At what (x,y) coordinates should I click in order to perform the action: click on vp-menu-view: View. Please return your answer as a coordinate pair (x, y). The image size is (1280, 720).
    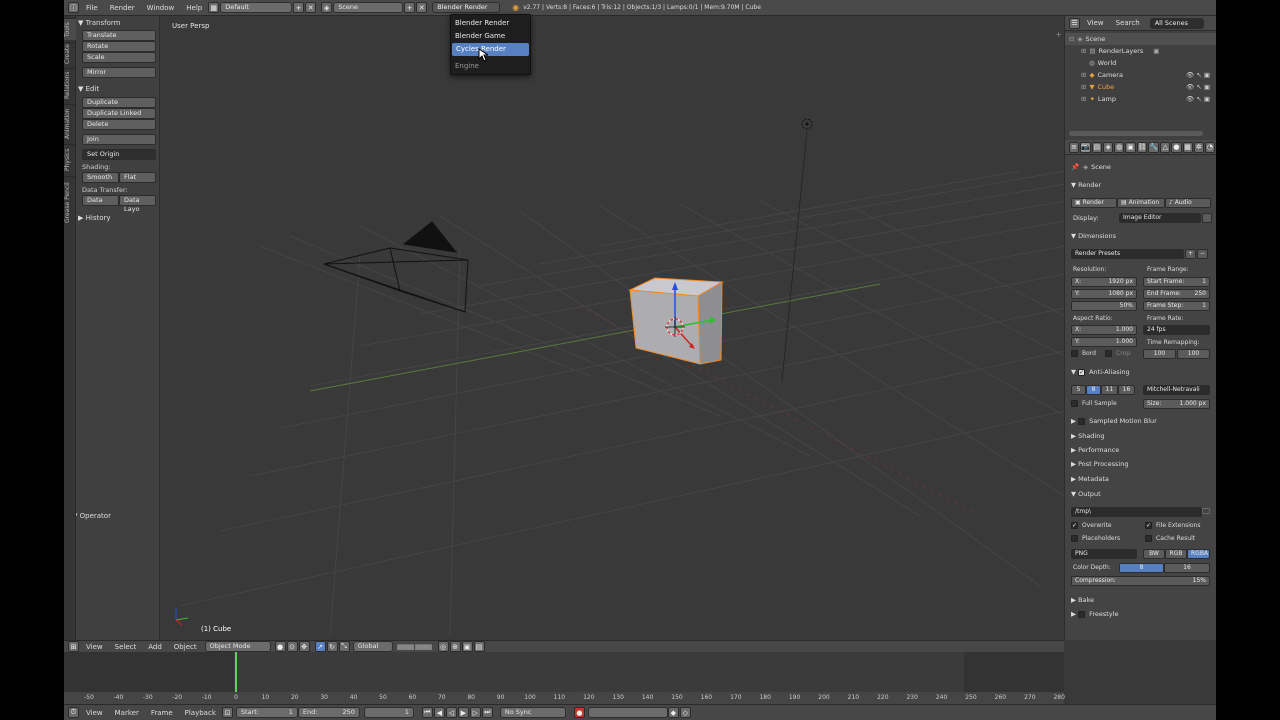
    Looking at the image, I should click on (94, 647).